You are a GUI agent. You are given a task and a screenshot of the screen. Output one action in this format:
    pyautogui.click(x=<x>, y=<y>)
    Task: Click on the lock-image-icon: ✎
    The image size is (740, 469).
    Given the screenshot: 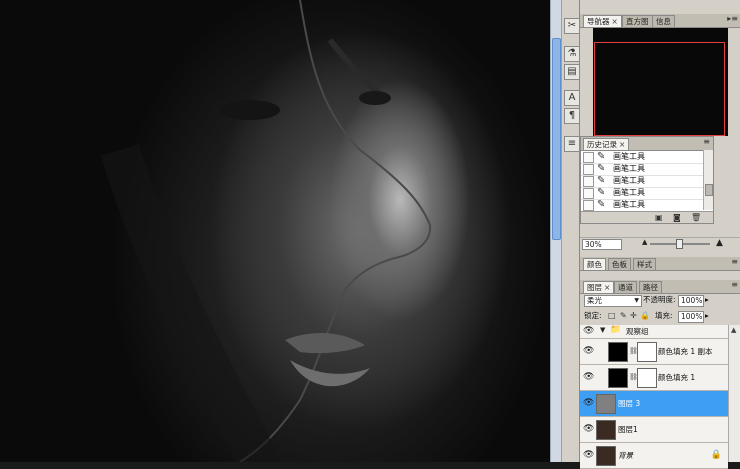 What is the action you would take?
    pyautogui.click(x=623, y=316)
    